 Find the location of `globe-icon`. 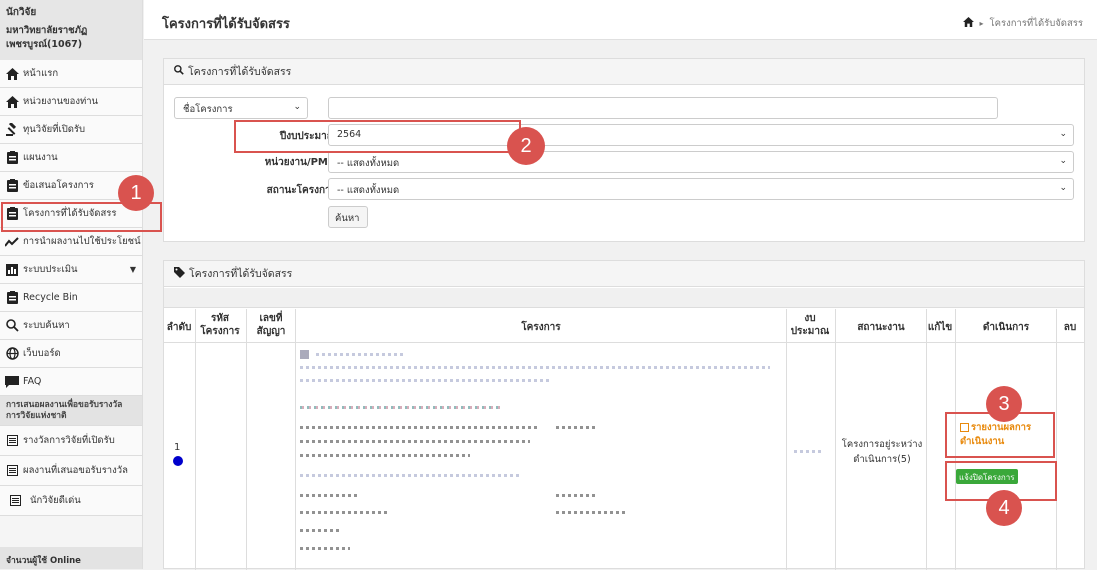

globe-icon is located at coordinates (12, 354).